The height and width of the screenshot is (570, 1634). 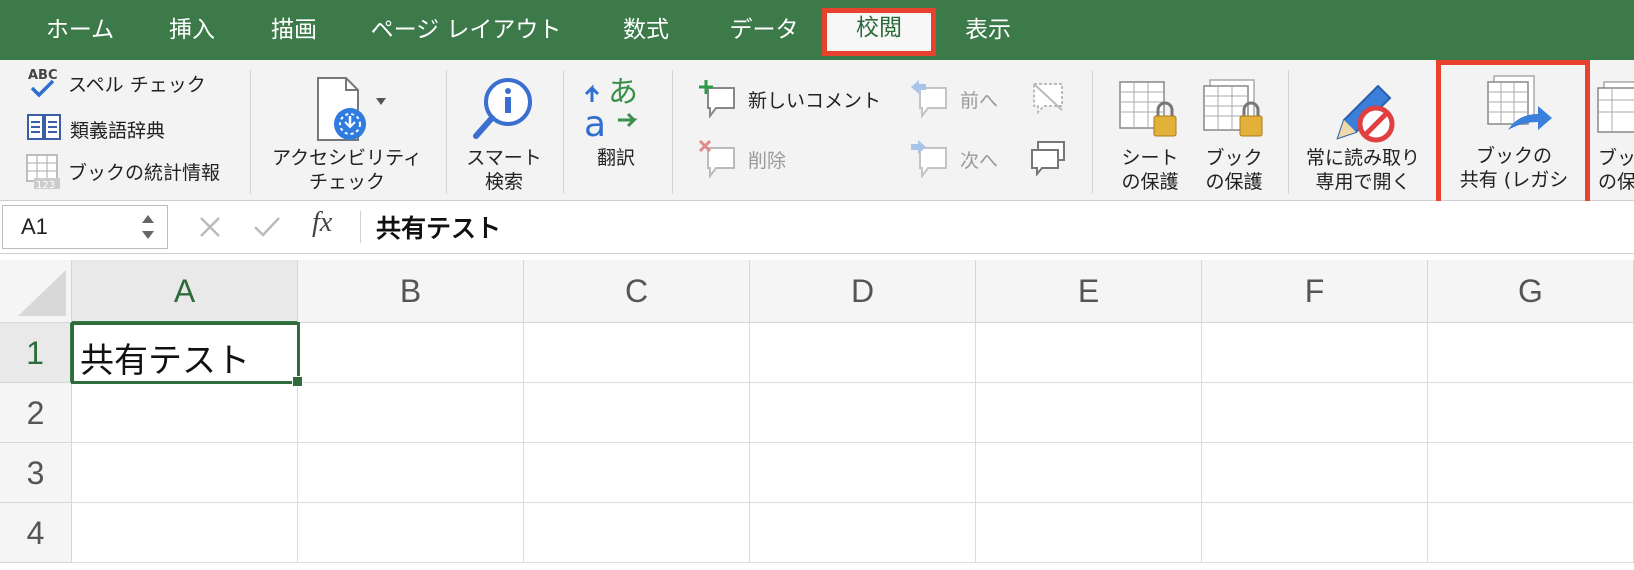 What do you see at coordinates (1531, 413) in the screenshot?
I see `cell-g2` at bounding box center [1531, 413].